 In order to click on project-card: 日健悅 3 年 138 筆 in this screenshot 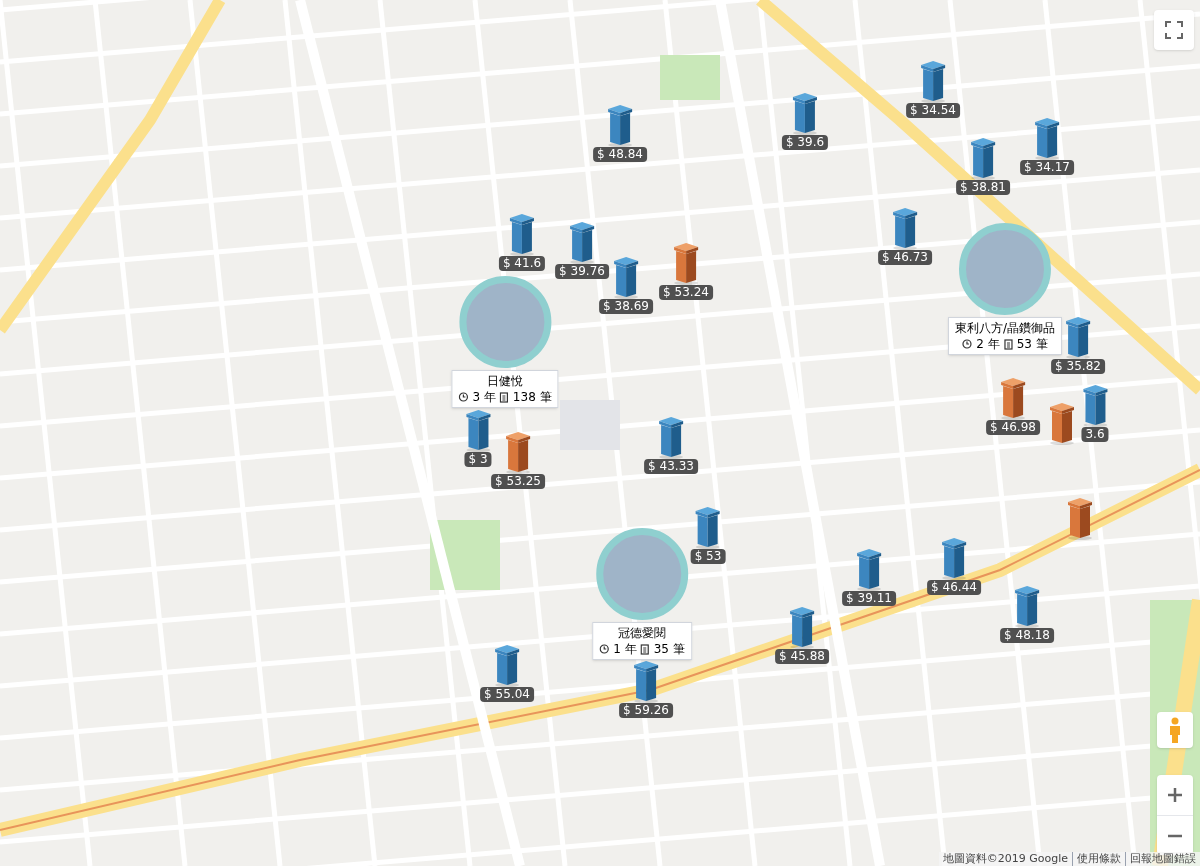, I will do `click(505, 389)`.